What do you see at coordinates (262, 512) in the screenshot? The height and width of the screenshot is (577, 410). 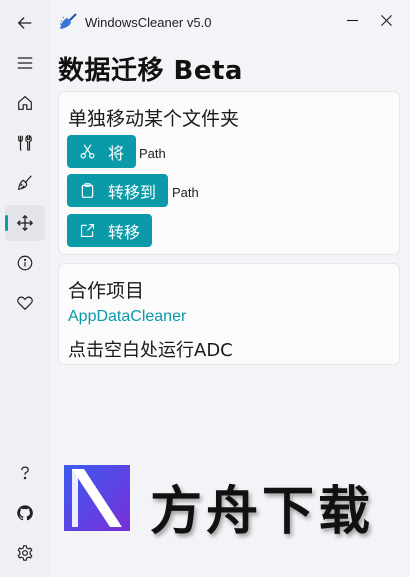 I see `watermark-text: 方舟下载` at bounding box center [262, 512].